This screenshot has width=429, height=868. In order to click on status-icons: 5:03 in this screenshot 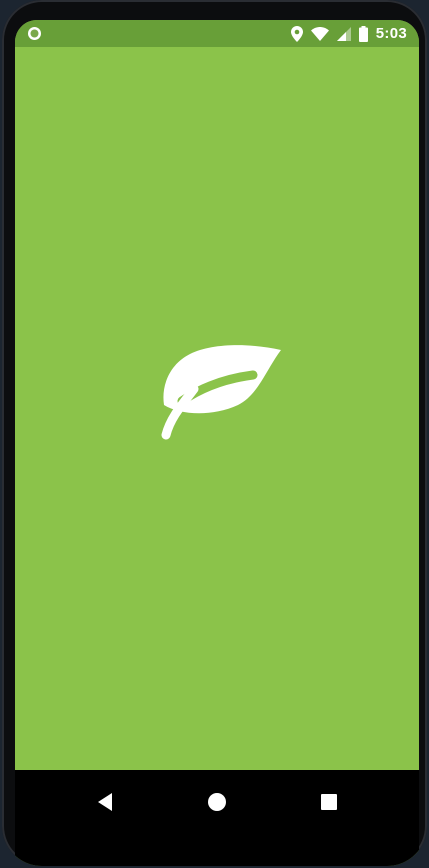, I will do `click(348, 33)`.